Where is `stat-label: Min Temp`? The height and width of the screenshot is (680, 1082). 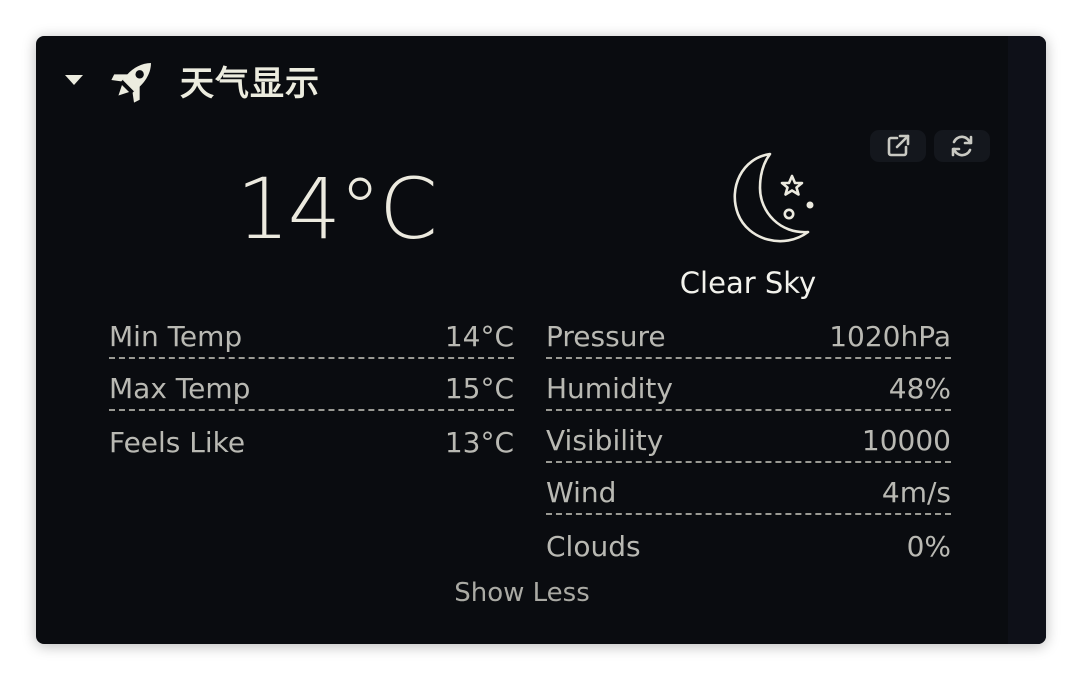 stat-label: Min Temp is located at coordinates (176, 336).